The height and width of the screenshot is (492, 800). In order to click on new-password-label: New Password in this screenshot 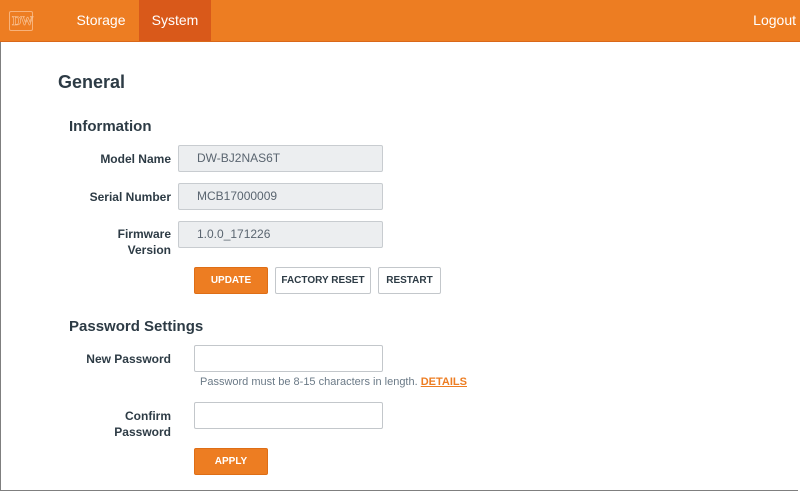, I will do `click(128, 359)`.